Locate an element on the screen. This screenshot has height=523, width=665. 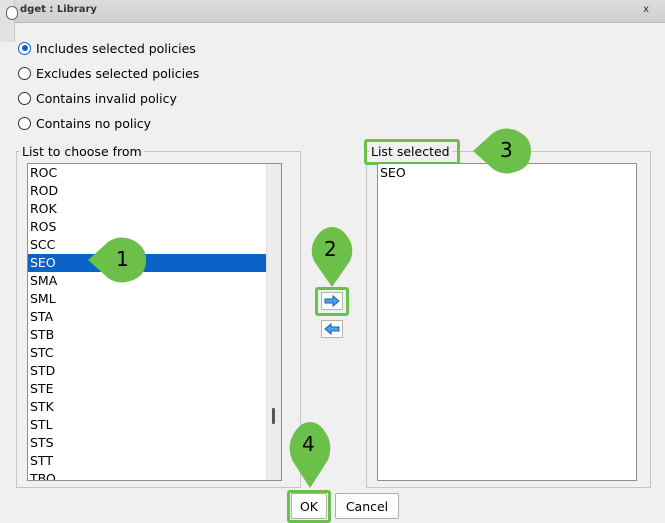
list-item: STD is located at coordinates (154, 371).